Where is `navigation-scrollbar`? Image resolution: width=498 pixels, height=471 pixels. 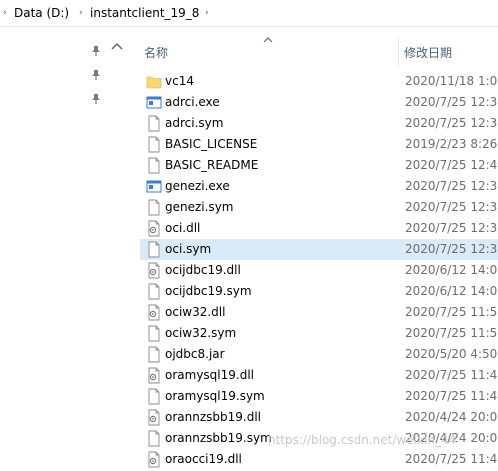
navigation-scrollbar is located at coordinates (117, 242).